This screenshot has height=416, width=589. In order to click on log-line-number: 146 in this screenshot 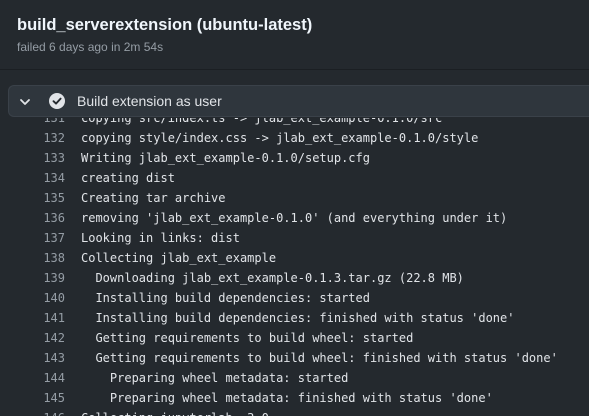, I will do `click(32, 412)`.